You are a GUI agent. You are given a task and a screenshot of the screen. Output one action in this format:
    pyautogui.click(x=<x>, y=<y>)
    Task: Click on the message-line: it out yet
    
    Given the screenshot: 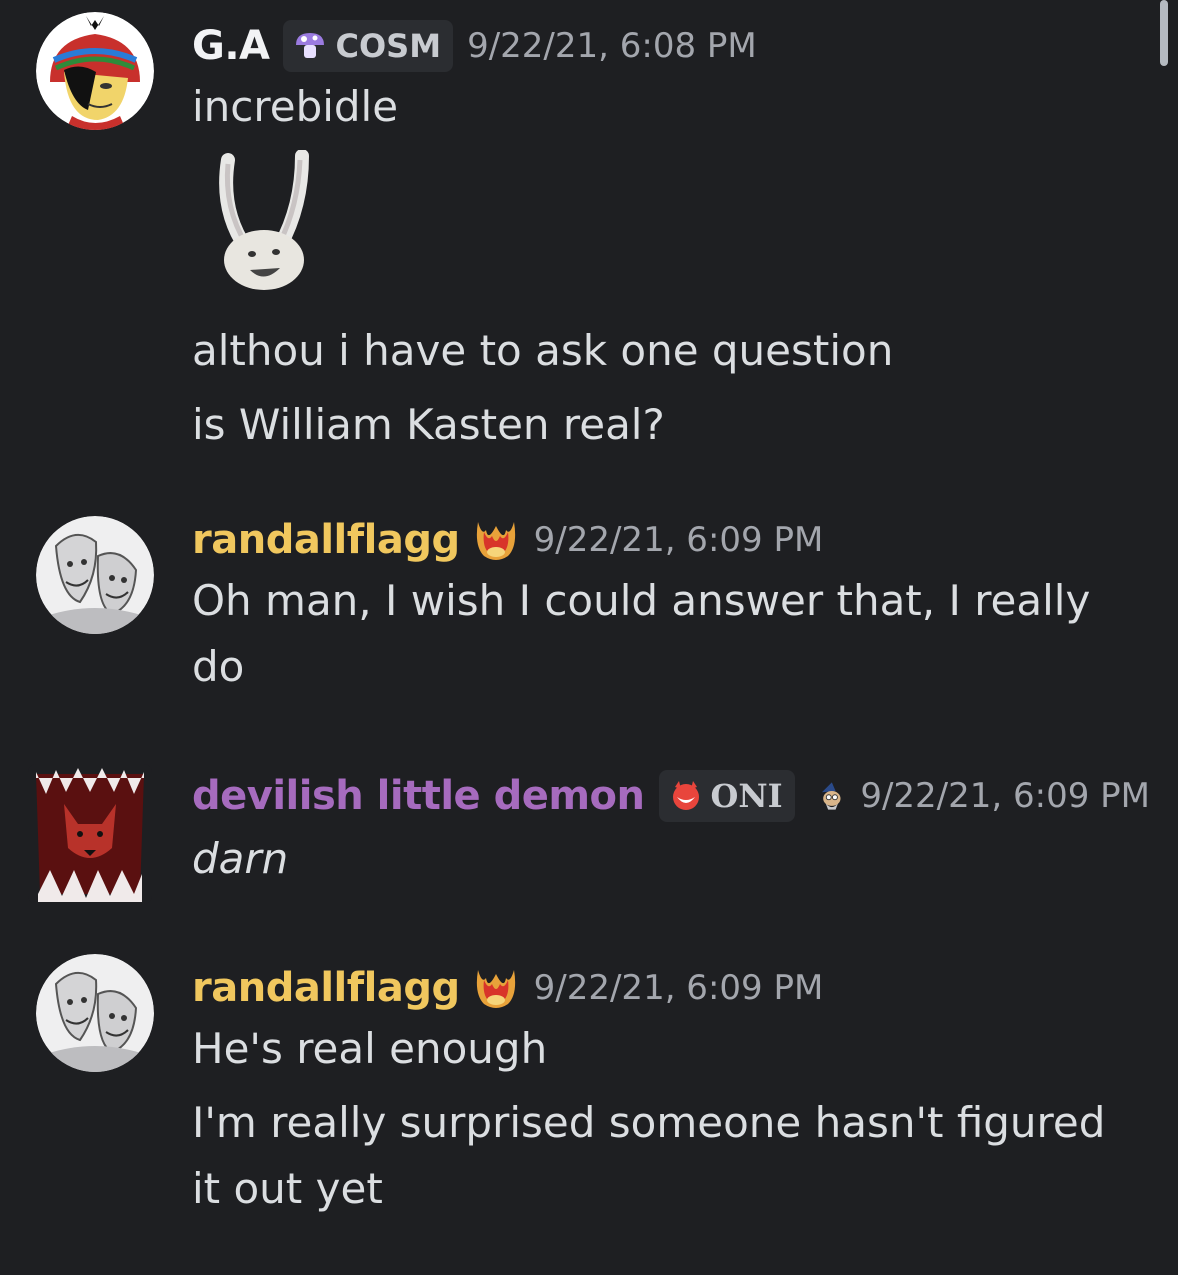 What is the action you would take?
    pyautogui.click(x=287, y=1188)
    